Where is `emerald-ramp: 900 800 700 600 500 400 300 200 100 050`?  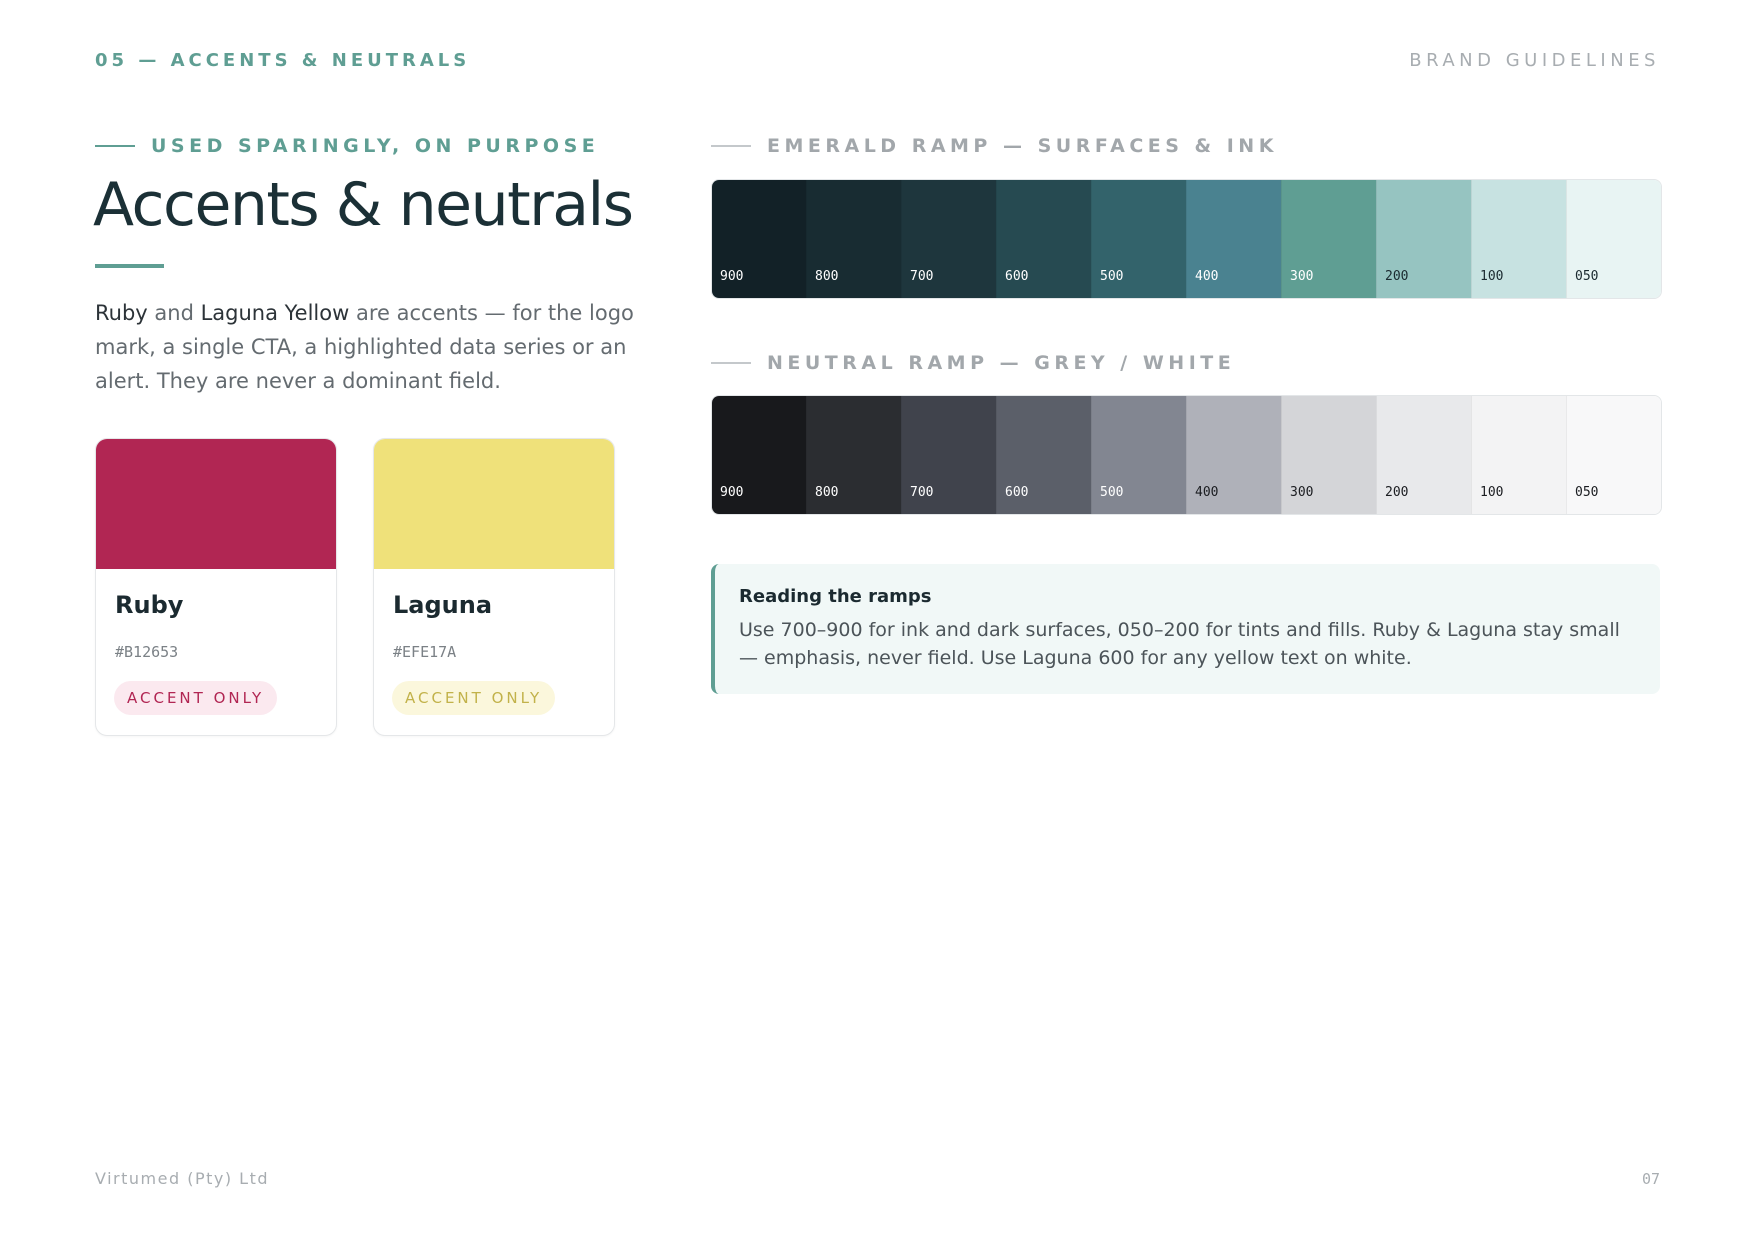
emerald-ramp: 900 800 700 600 500 400 300 200 100 050 is located at coordinates (1186, 239).